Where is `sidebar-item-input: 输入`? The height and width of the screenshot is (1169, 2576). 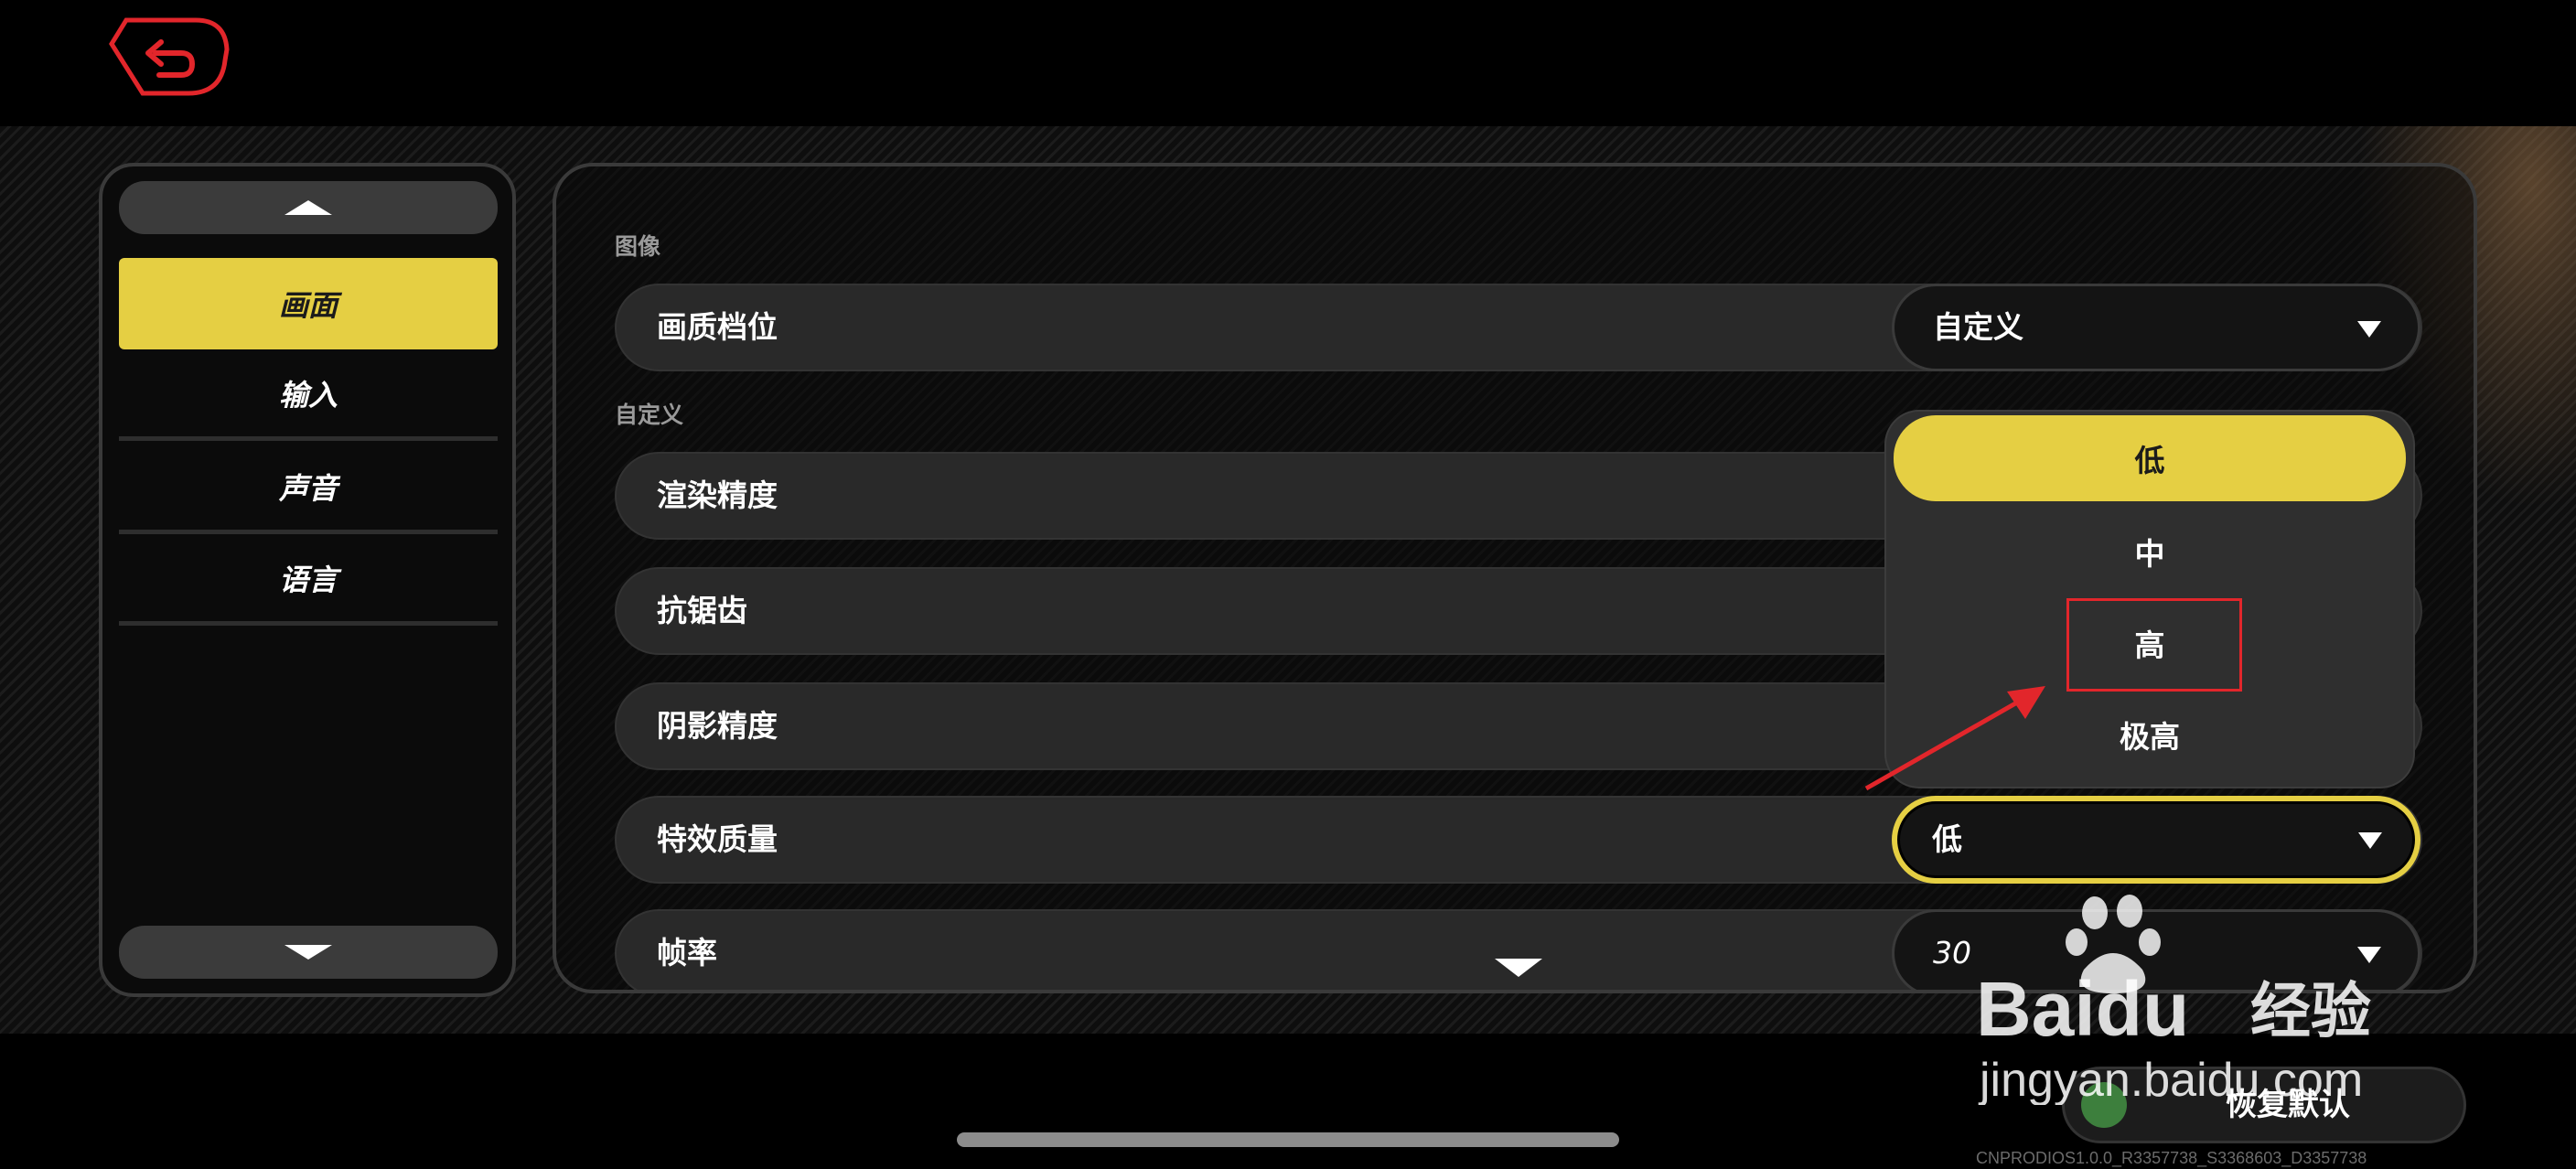
sidebar-item-input: 输入 is located at coordinates (308, 395).